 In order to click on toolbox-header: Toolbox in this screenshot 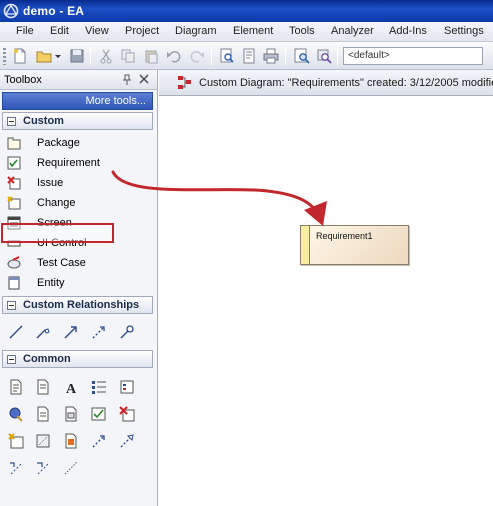, I will do `click(78, 80)`.